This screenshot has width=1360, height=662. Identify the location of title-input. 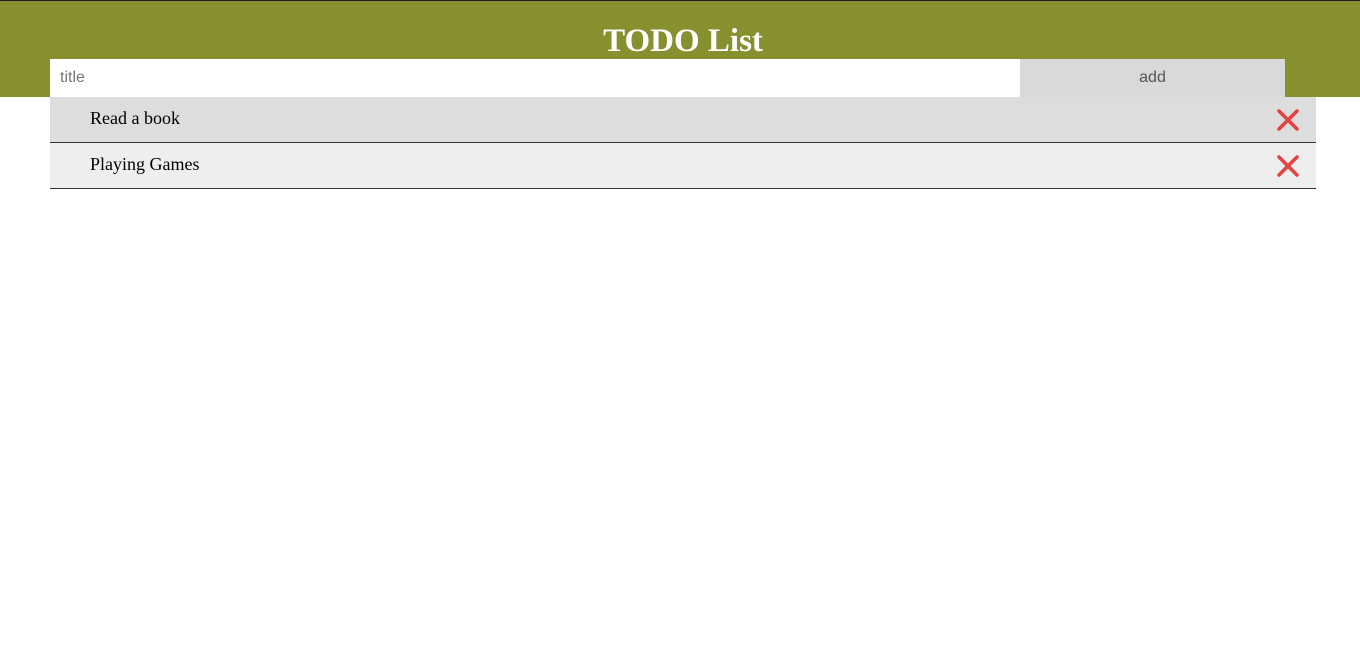
(535, 78).